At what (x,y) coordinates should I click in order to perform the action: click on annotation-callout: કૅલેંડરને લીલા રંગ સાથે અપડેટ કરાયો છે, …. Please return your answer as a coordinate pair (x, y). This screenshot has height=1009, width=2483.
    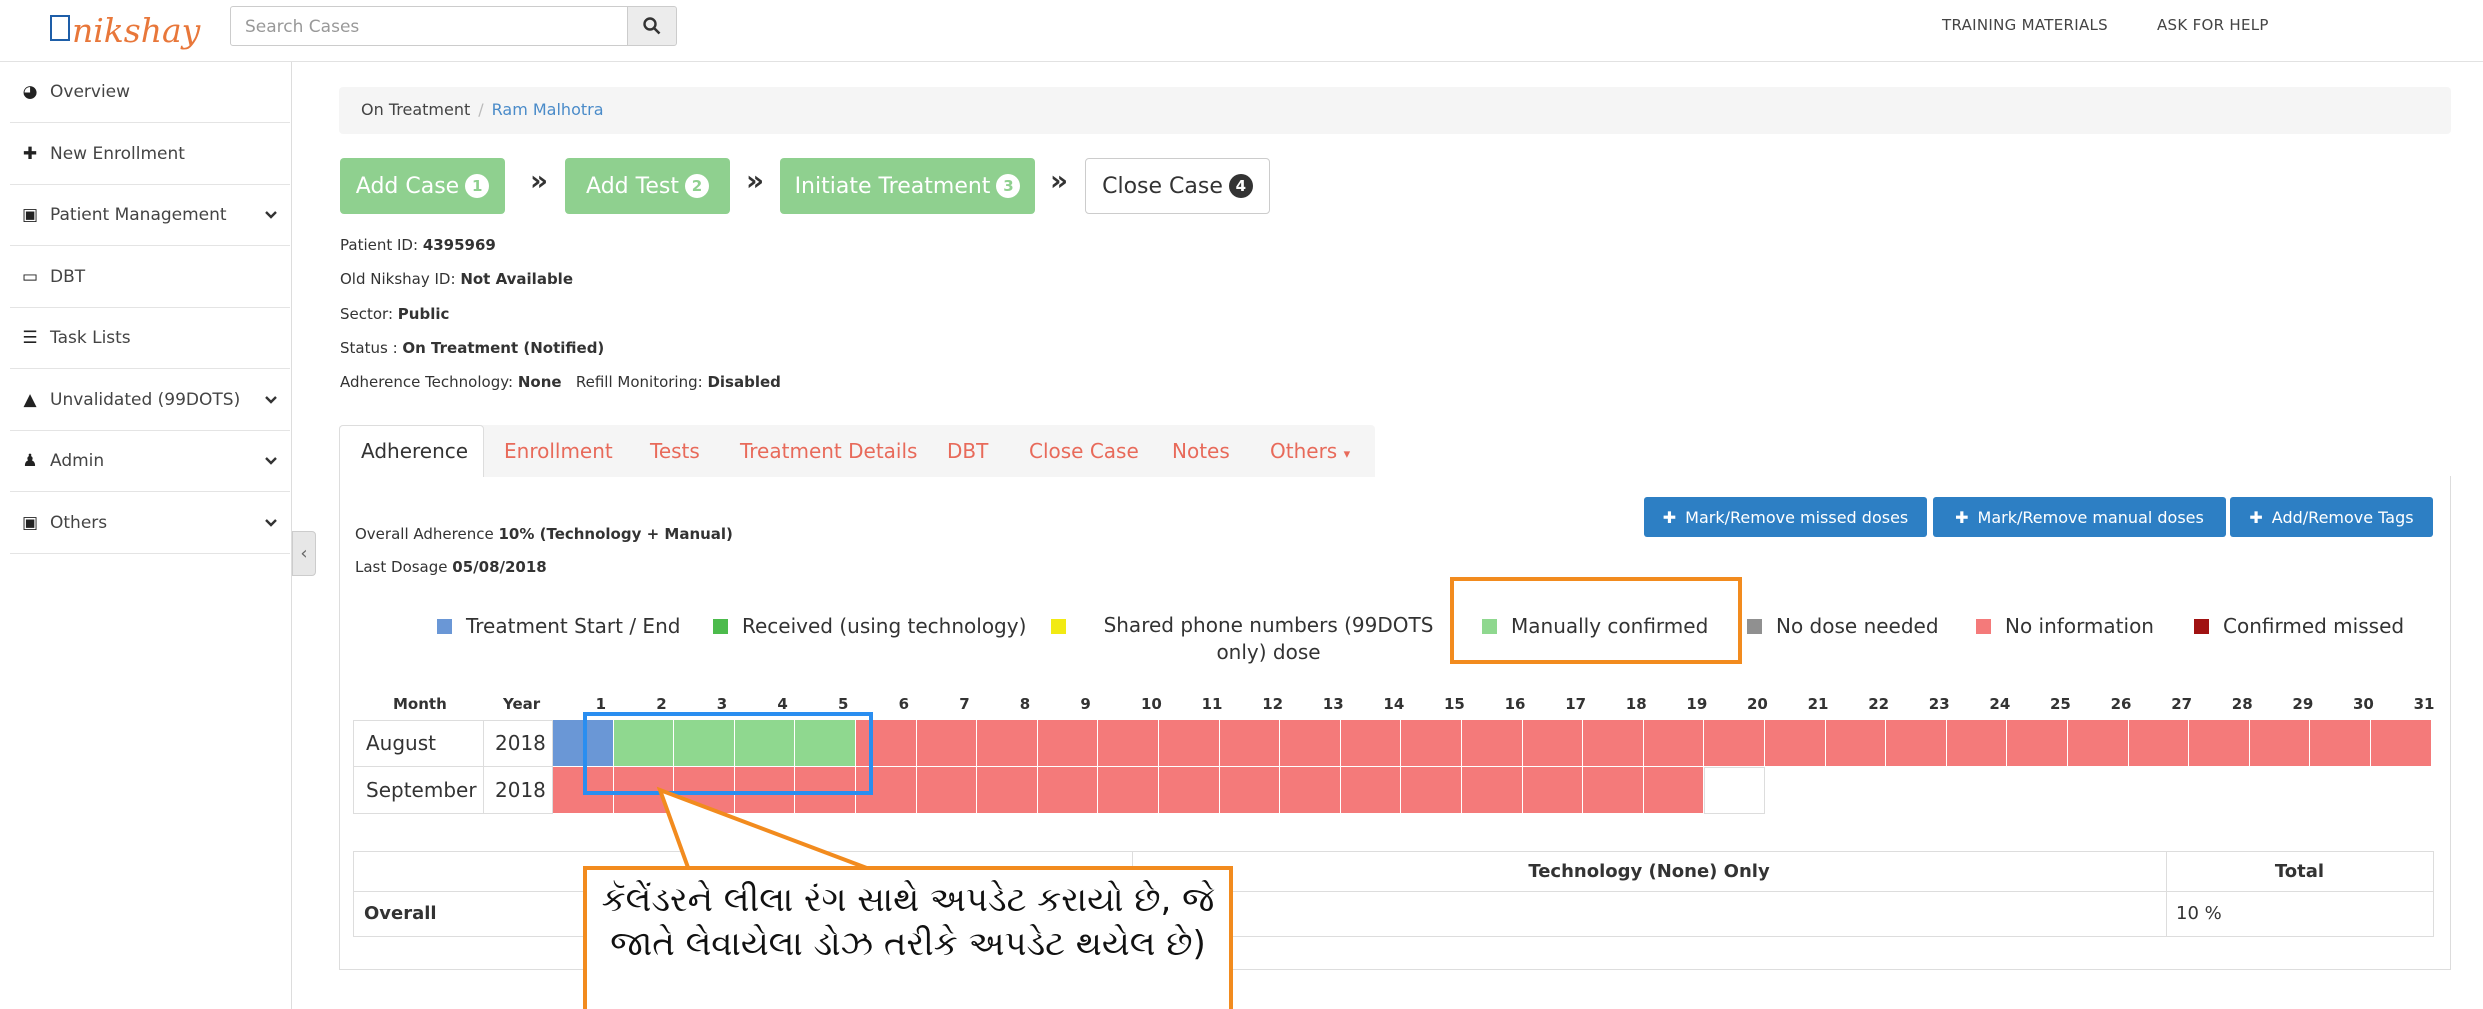
    Looking at the image, I should click on (908, 937).